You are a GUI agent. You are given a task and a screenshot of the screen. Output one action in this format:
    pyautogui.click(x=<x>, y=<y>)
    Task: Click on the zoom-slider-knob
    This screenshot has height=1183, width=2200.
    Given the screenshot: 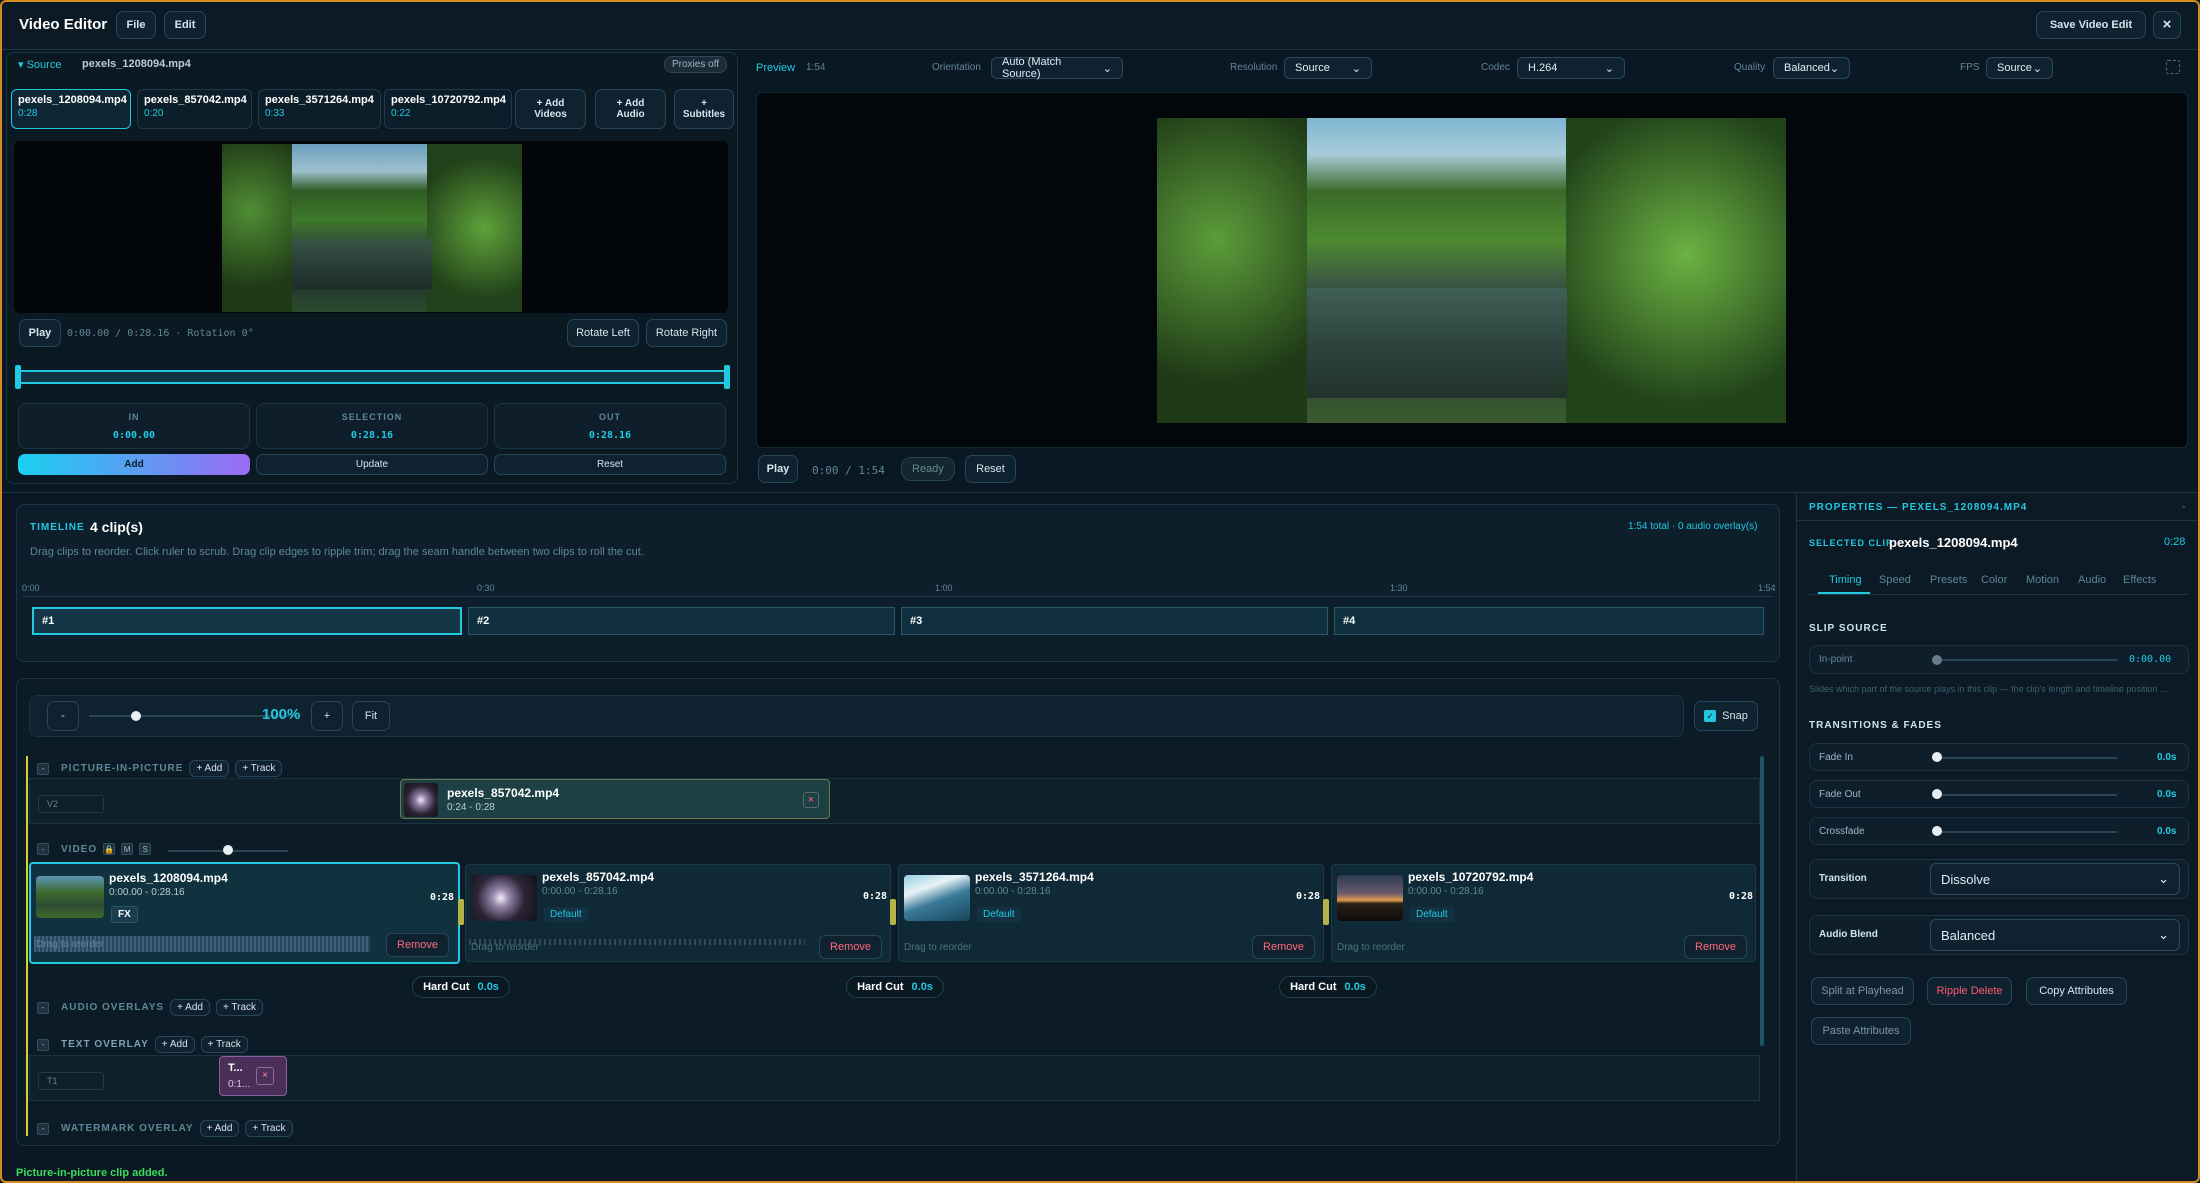 What is the action you would take?
    pyautogui.click(x=136, y=716)
    